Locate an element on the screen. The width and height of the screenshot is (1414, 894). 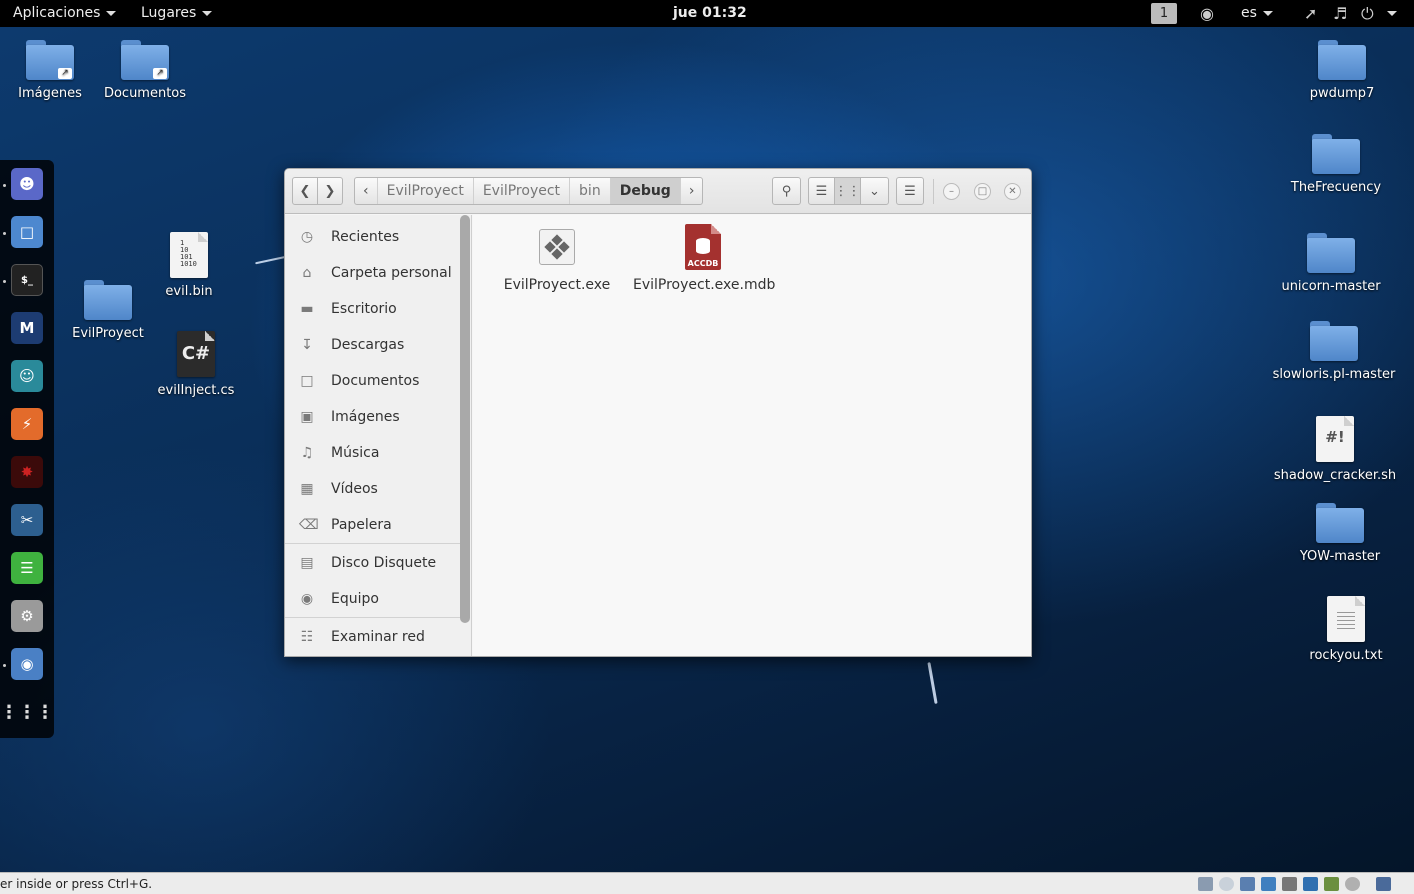
applications-menu-label: Aplicaciones is located at coordinates (57, 13).